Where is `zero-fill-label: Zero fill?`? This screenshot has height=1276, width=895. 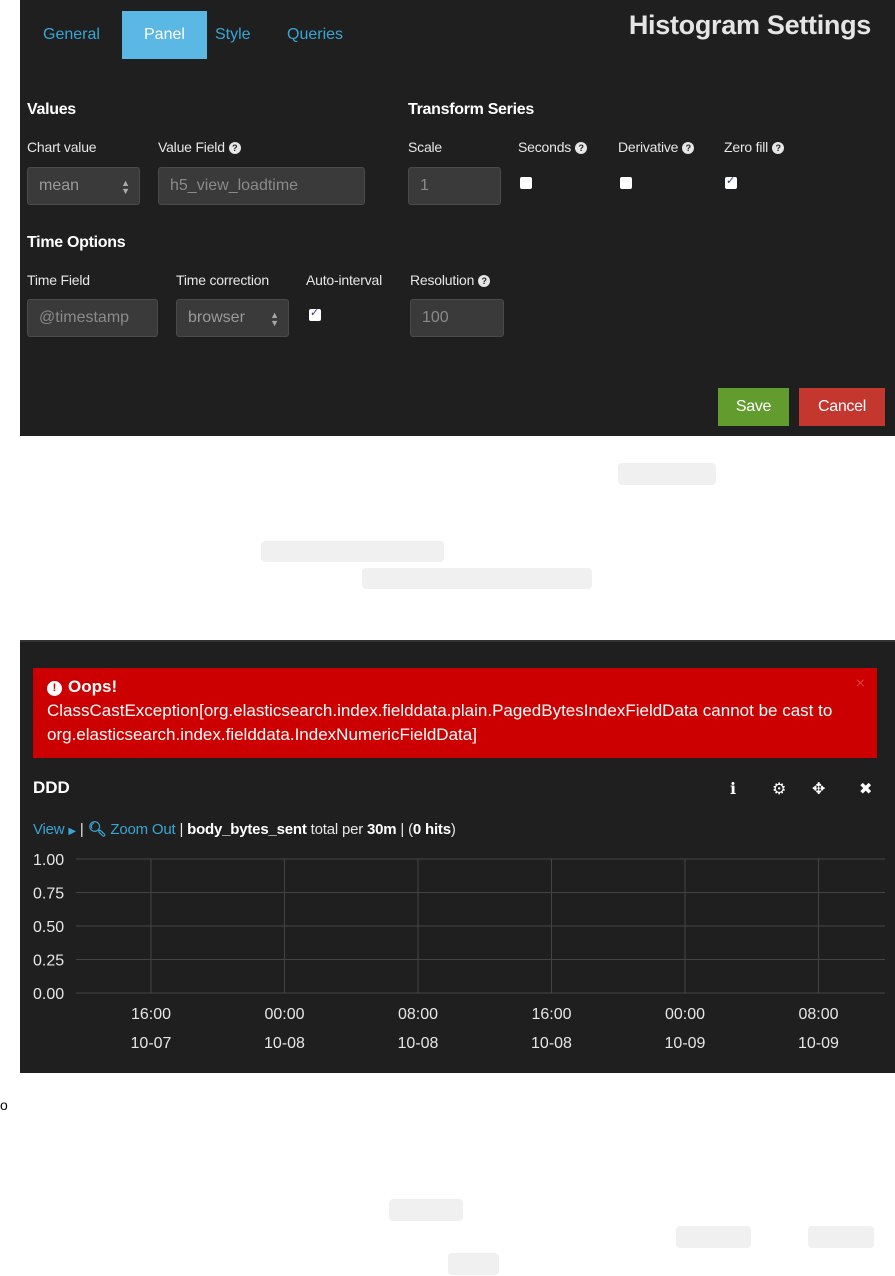 zero-fill-label: Zero fill? is located at coordinates (754, 147).